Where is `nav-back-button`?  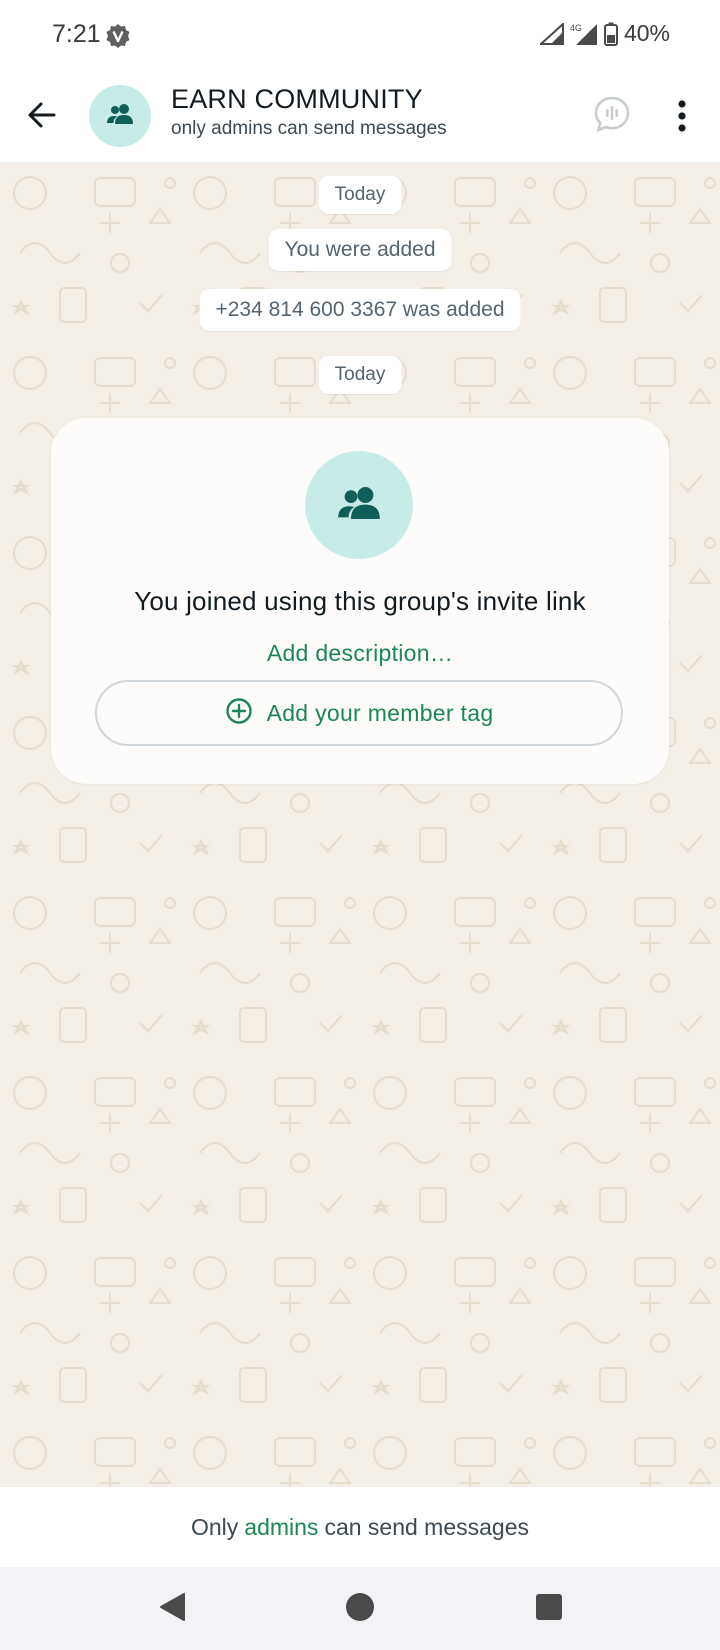
nav-back-button is located at coordinates (172, 1609).